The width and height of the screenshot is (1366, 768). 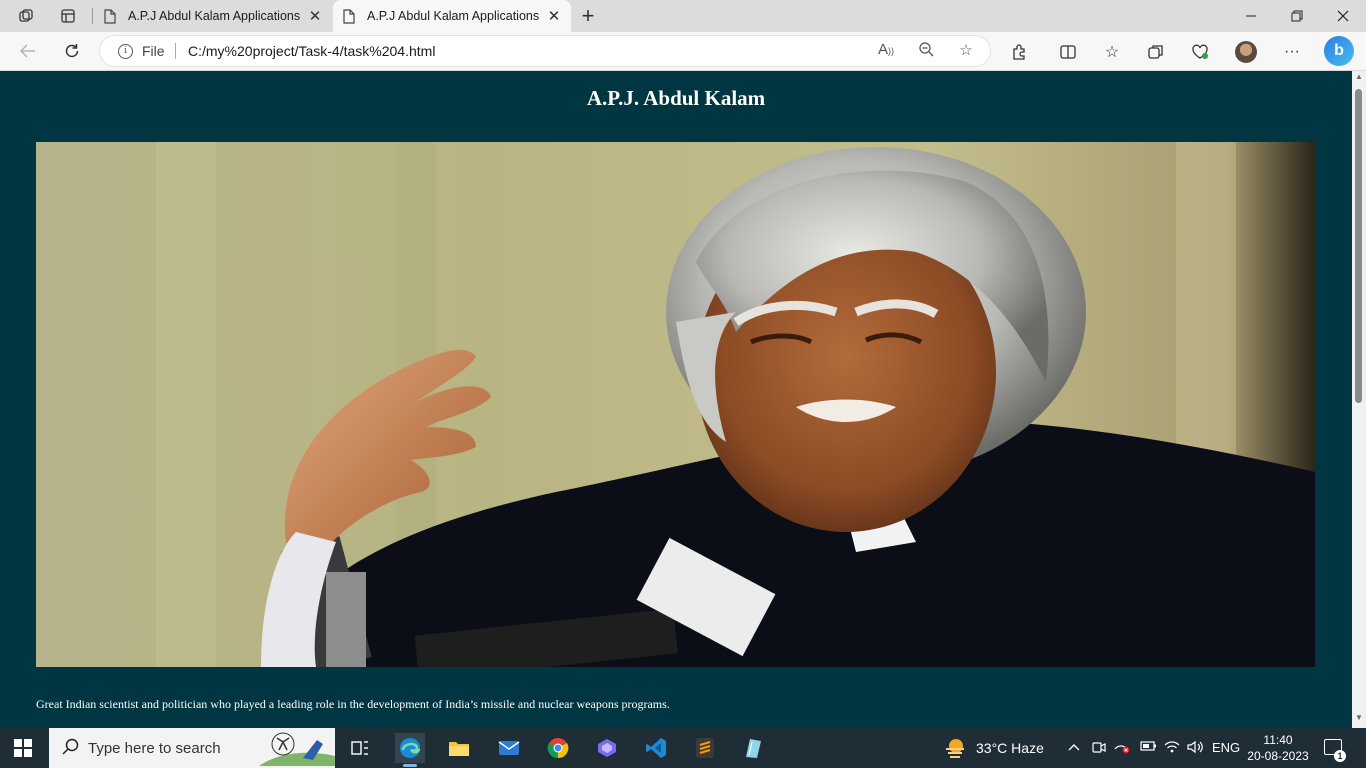 I want to click on tab-active: A.P.J Abdul Kalam Applications ✕, so click(x=452, y=16).